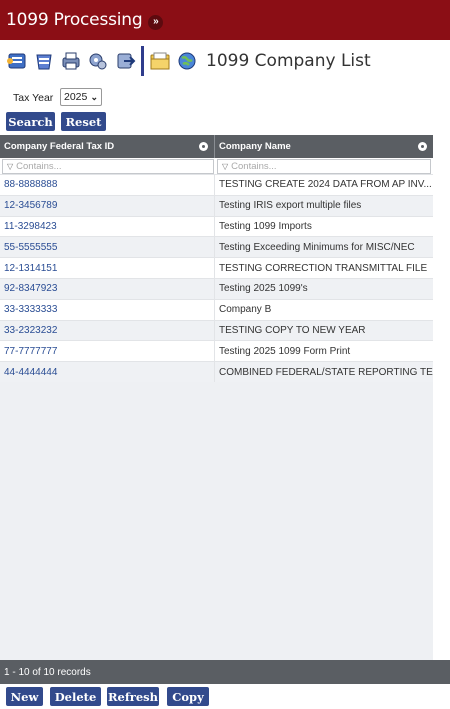 This screenshot has width=450, height=709. Describe the element at coordinates (107, 351) in the screenshot. I see `tax-id-link: 77-7777777` at that location.